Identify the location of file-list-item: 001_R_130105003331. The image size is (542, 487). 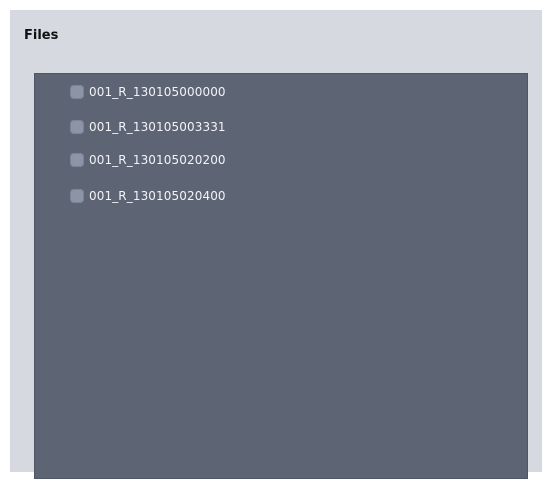
(148, 127).